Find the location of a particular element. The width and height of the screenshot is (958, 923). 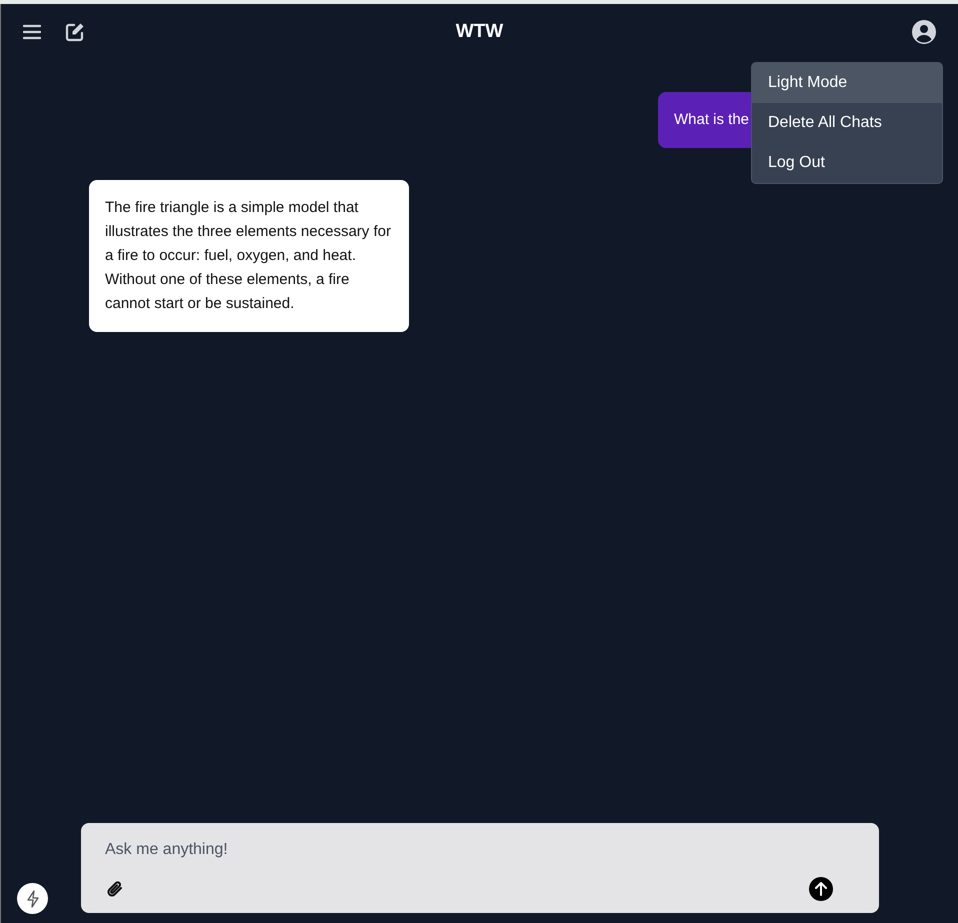

app-title: WTW is located at coordinates (480, 32).